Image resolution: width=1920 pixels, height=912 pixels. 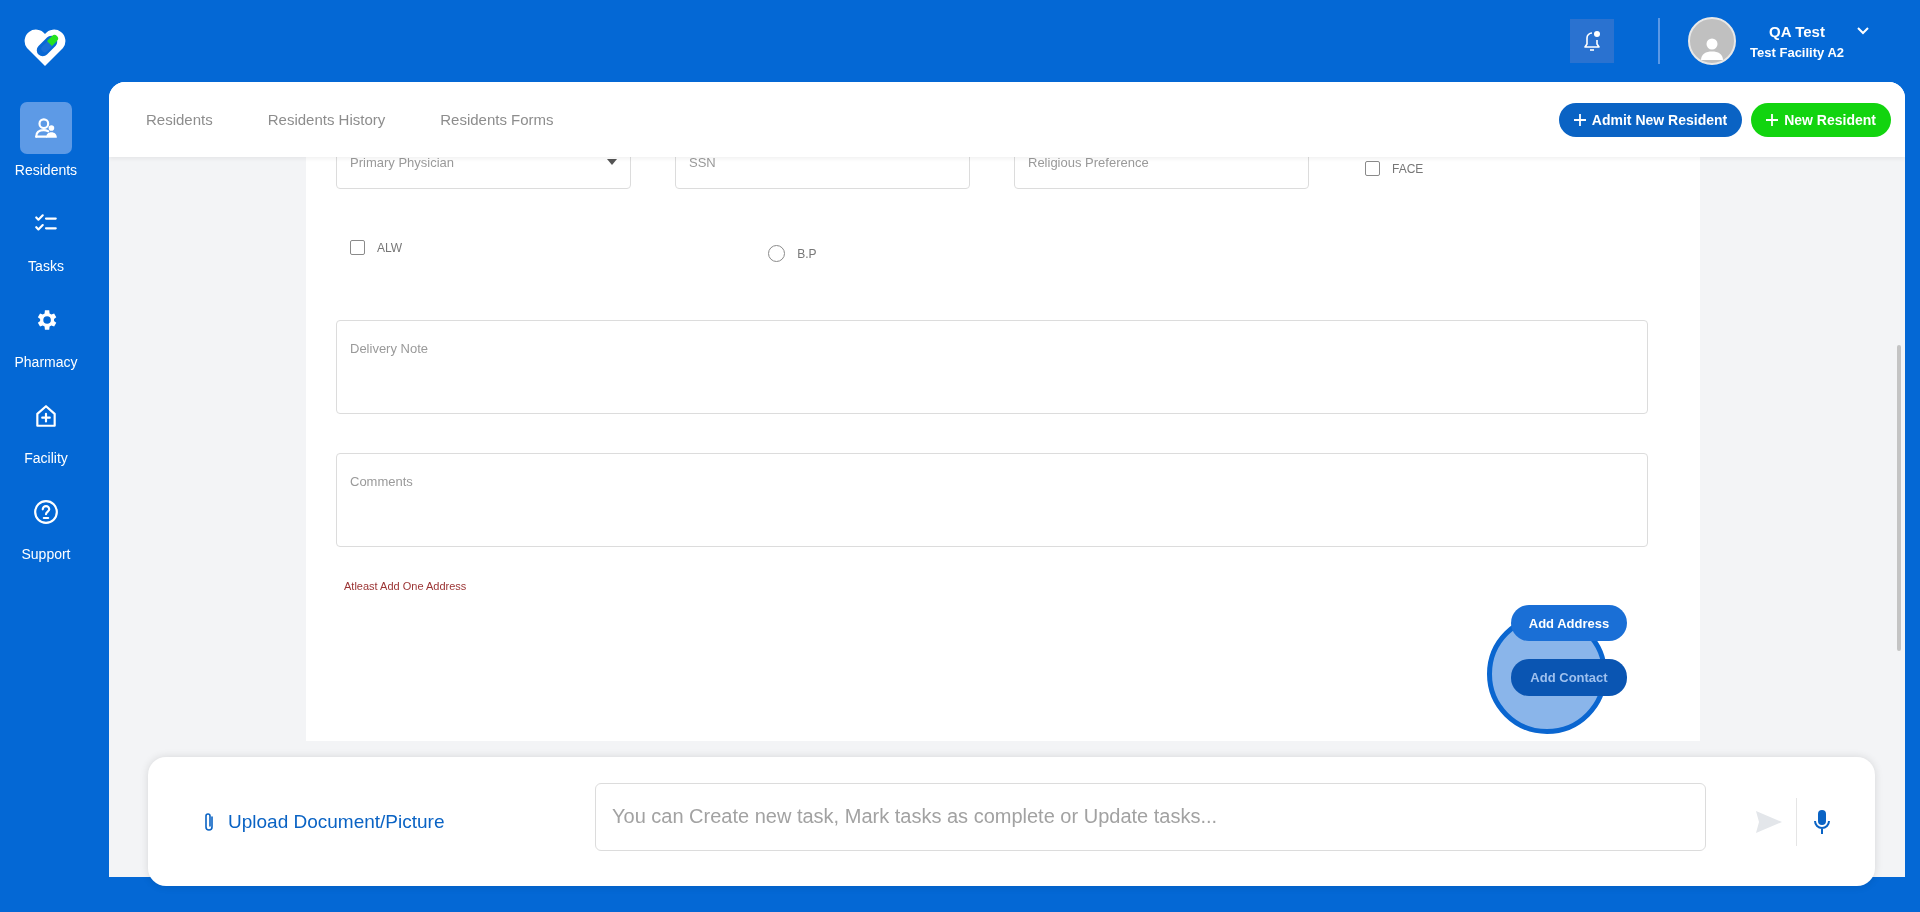 I want to click on nav-label: Support, so click(x=46, y=554).